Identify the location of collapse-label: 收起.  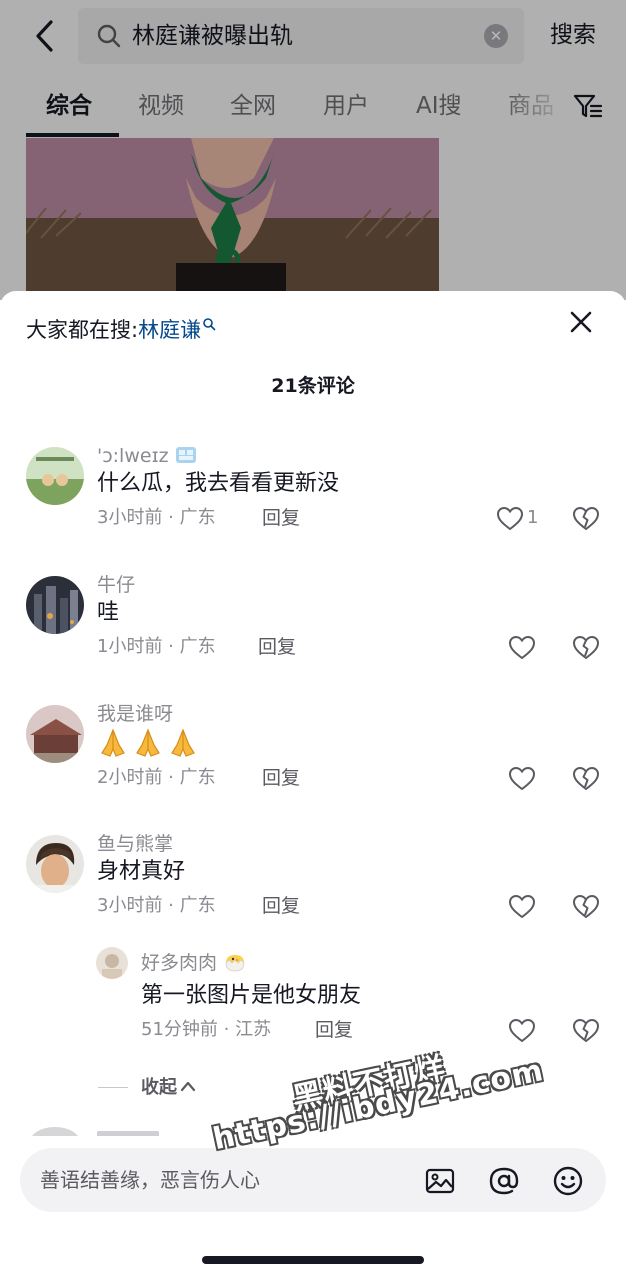
(168, 1088).